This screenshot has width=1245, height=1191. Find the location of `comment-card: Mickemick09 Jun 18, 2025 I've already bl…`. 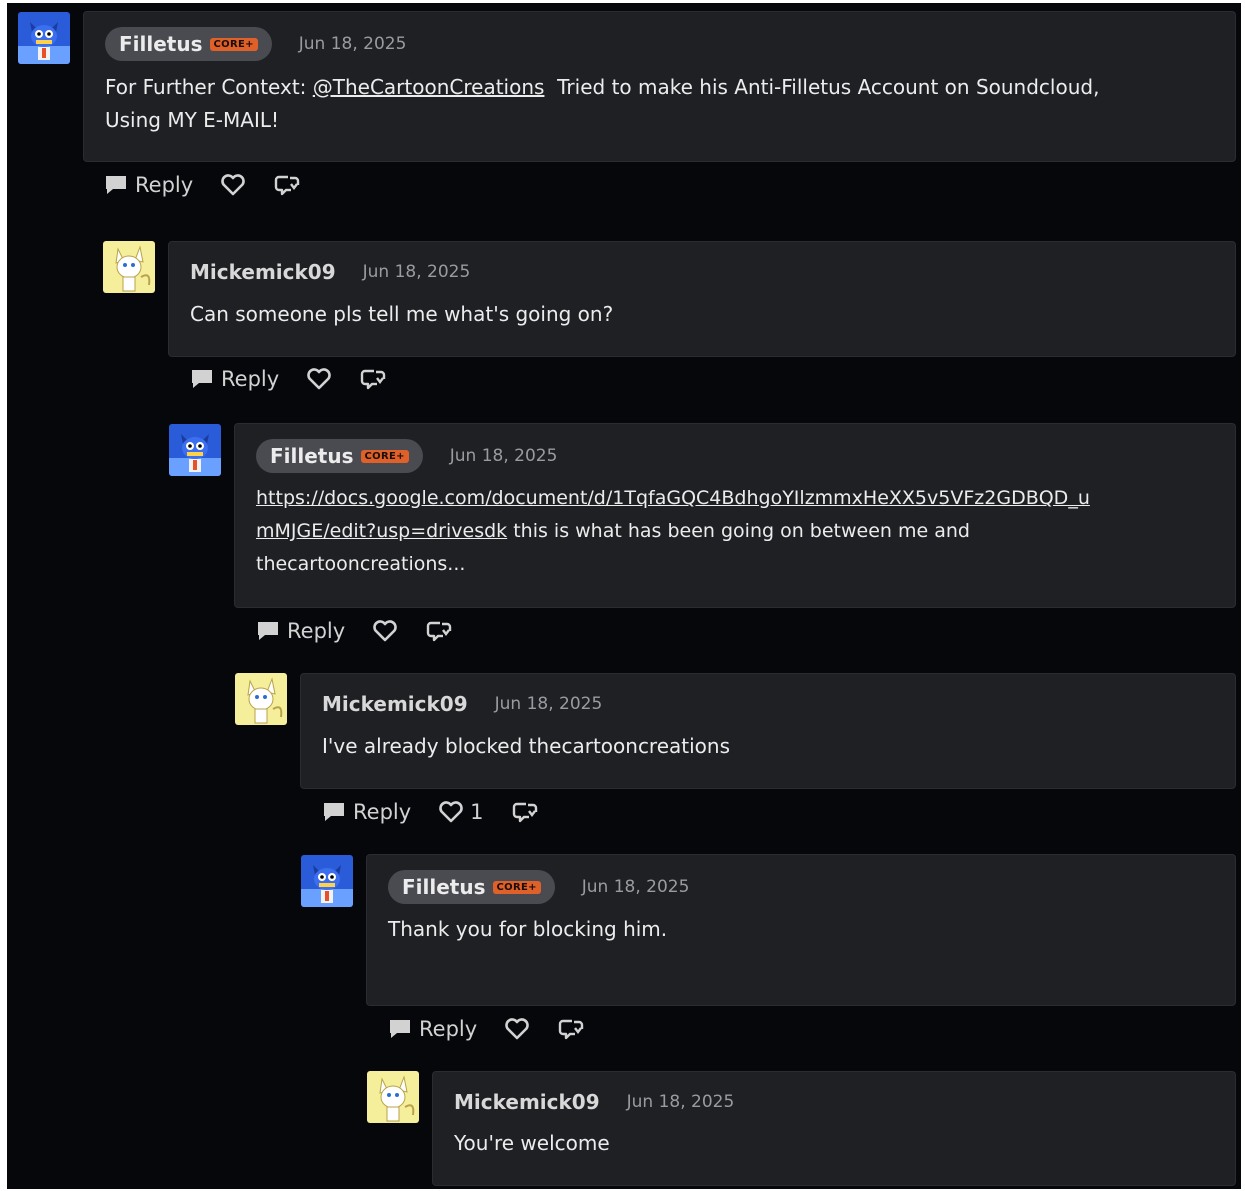

comment-card: Mickemick09 Jun 18, 2025 I've already bl… is located at coordinates (768, 731).